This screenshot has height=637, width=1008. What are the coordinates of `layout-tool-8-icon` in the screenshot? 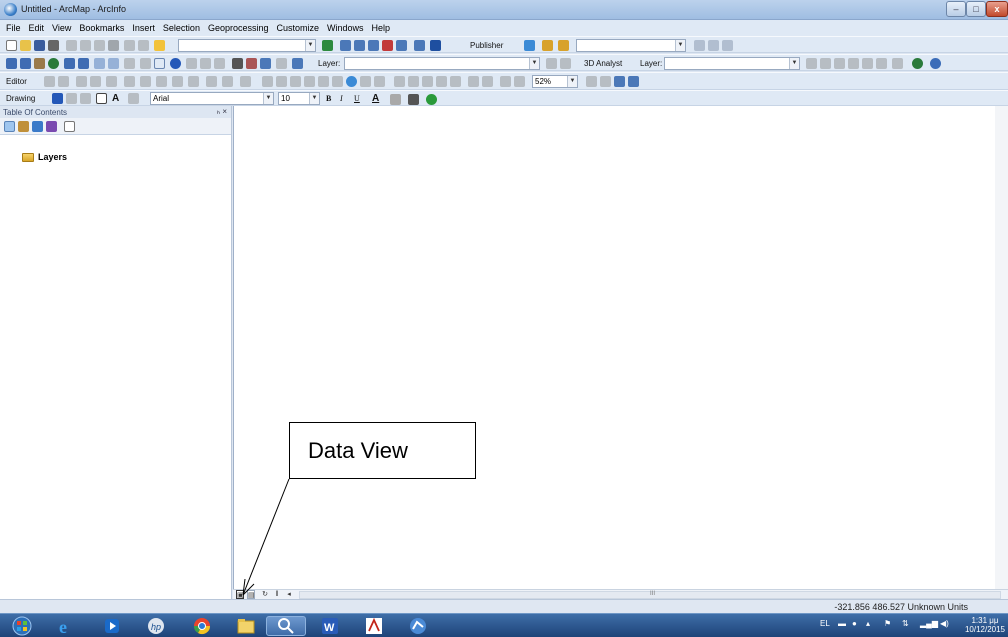 It's located at (505, 81).